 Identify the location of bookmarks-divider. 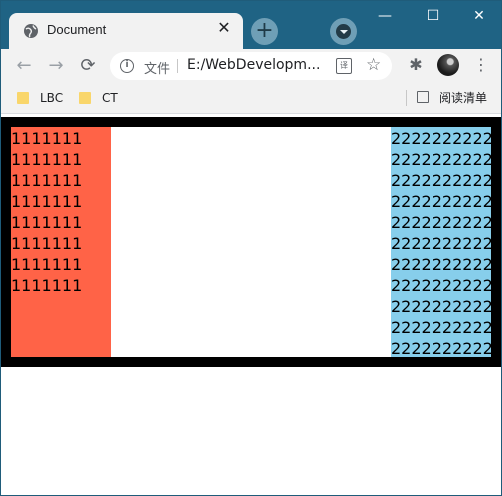
(406, 98).